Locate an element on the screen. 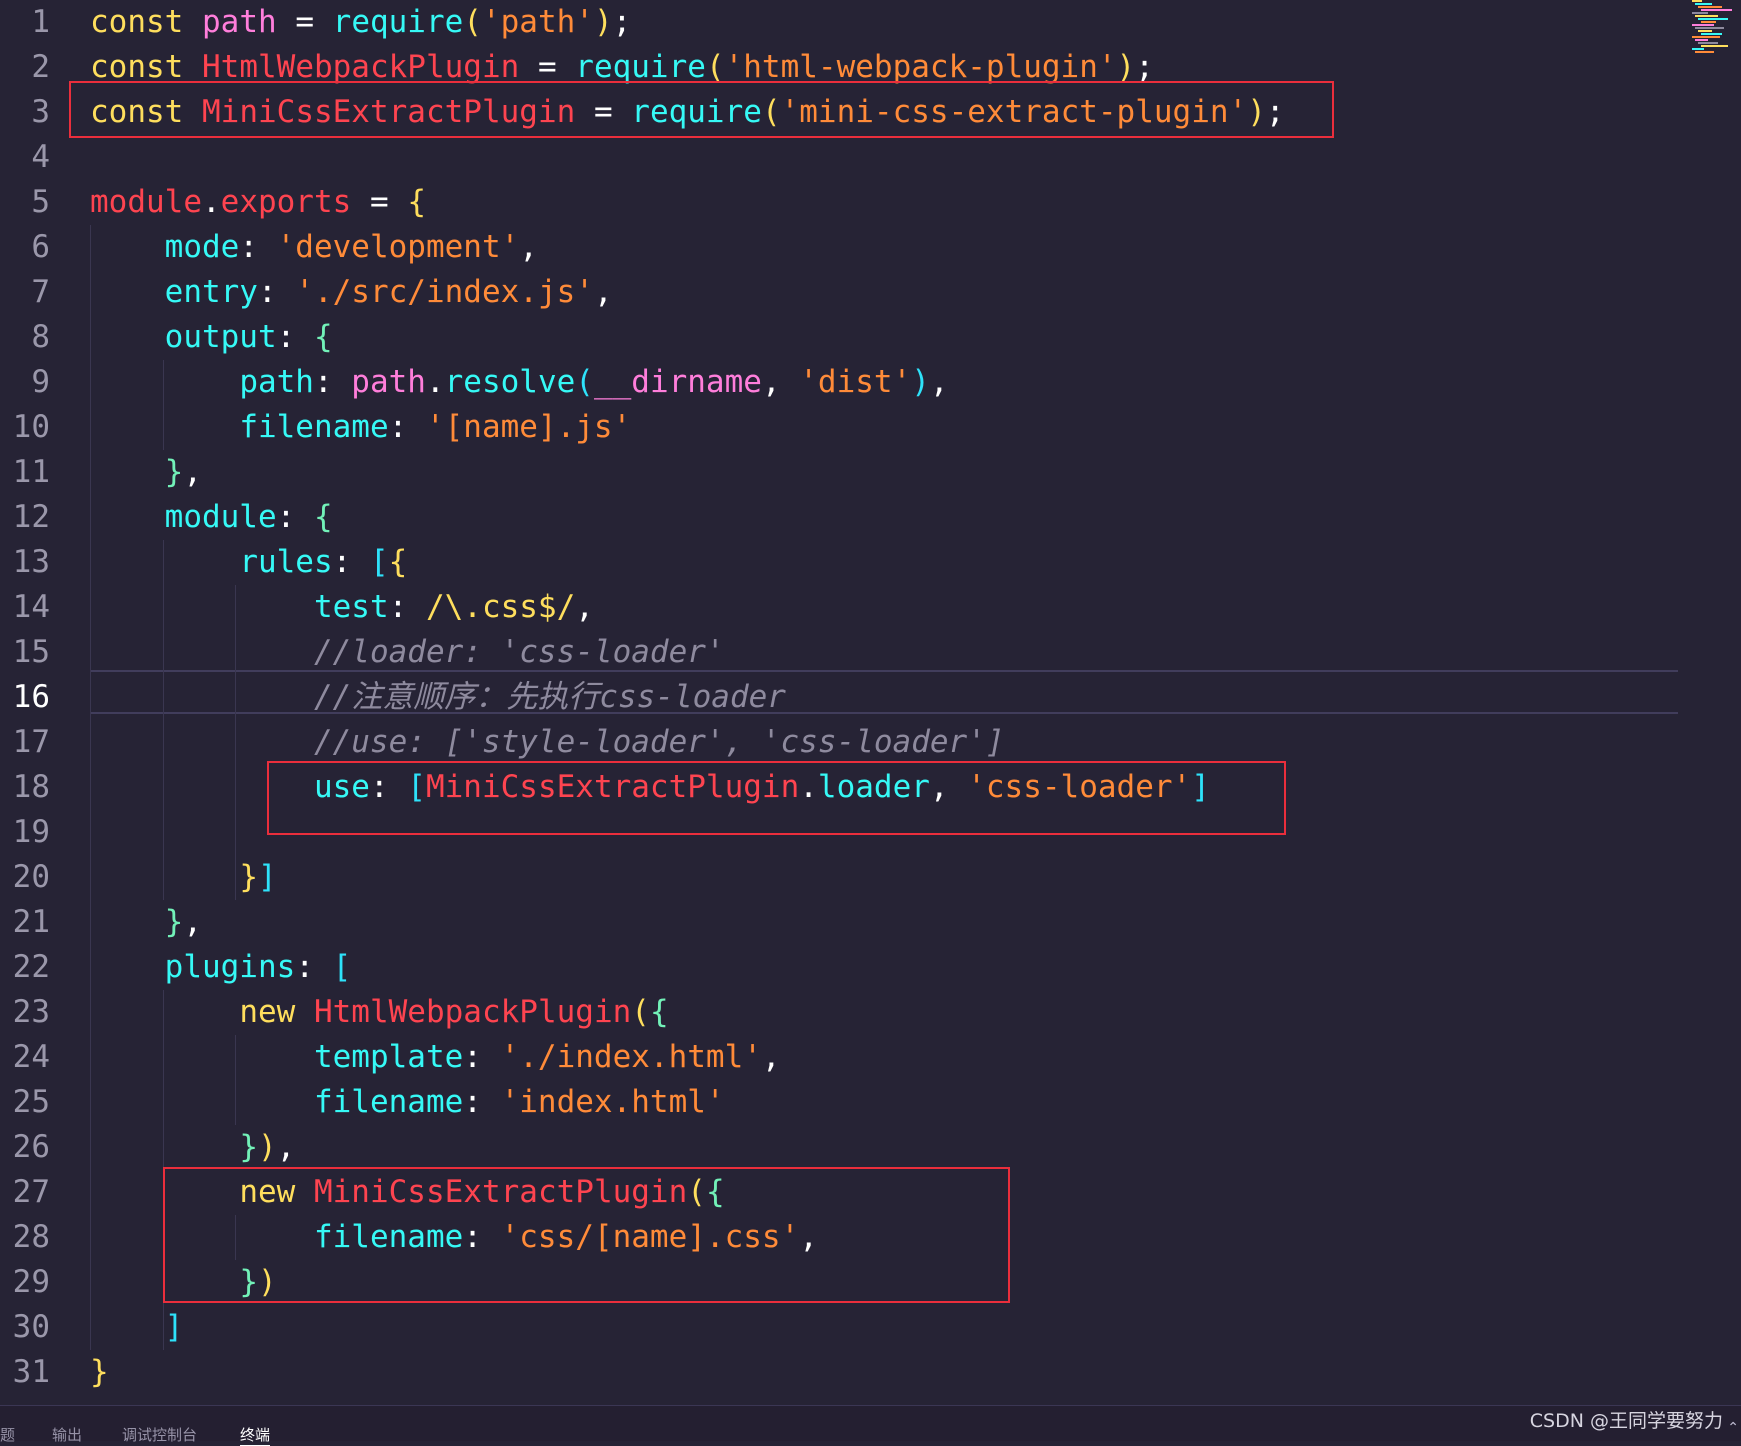 This screenshot has width=1741, height=1446. line-number: 27 is located at coordinates (31, 1192).